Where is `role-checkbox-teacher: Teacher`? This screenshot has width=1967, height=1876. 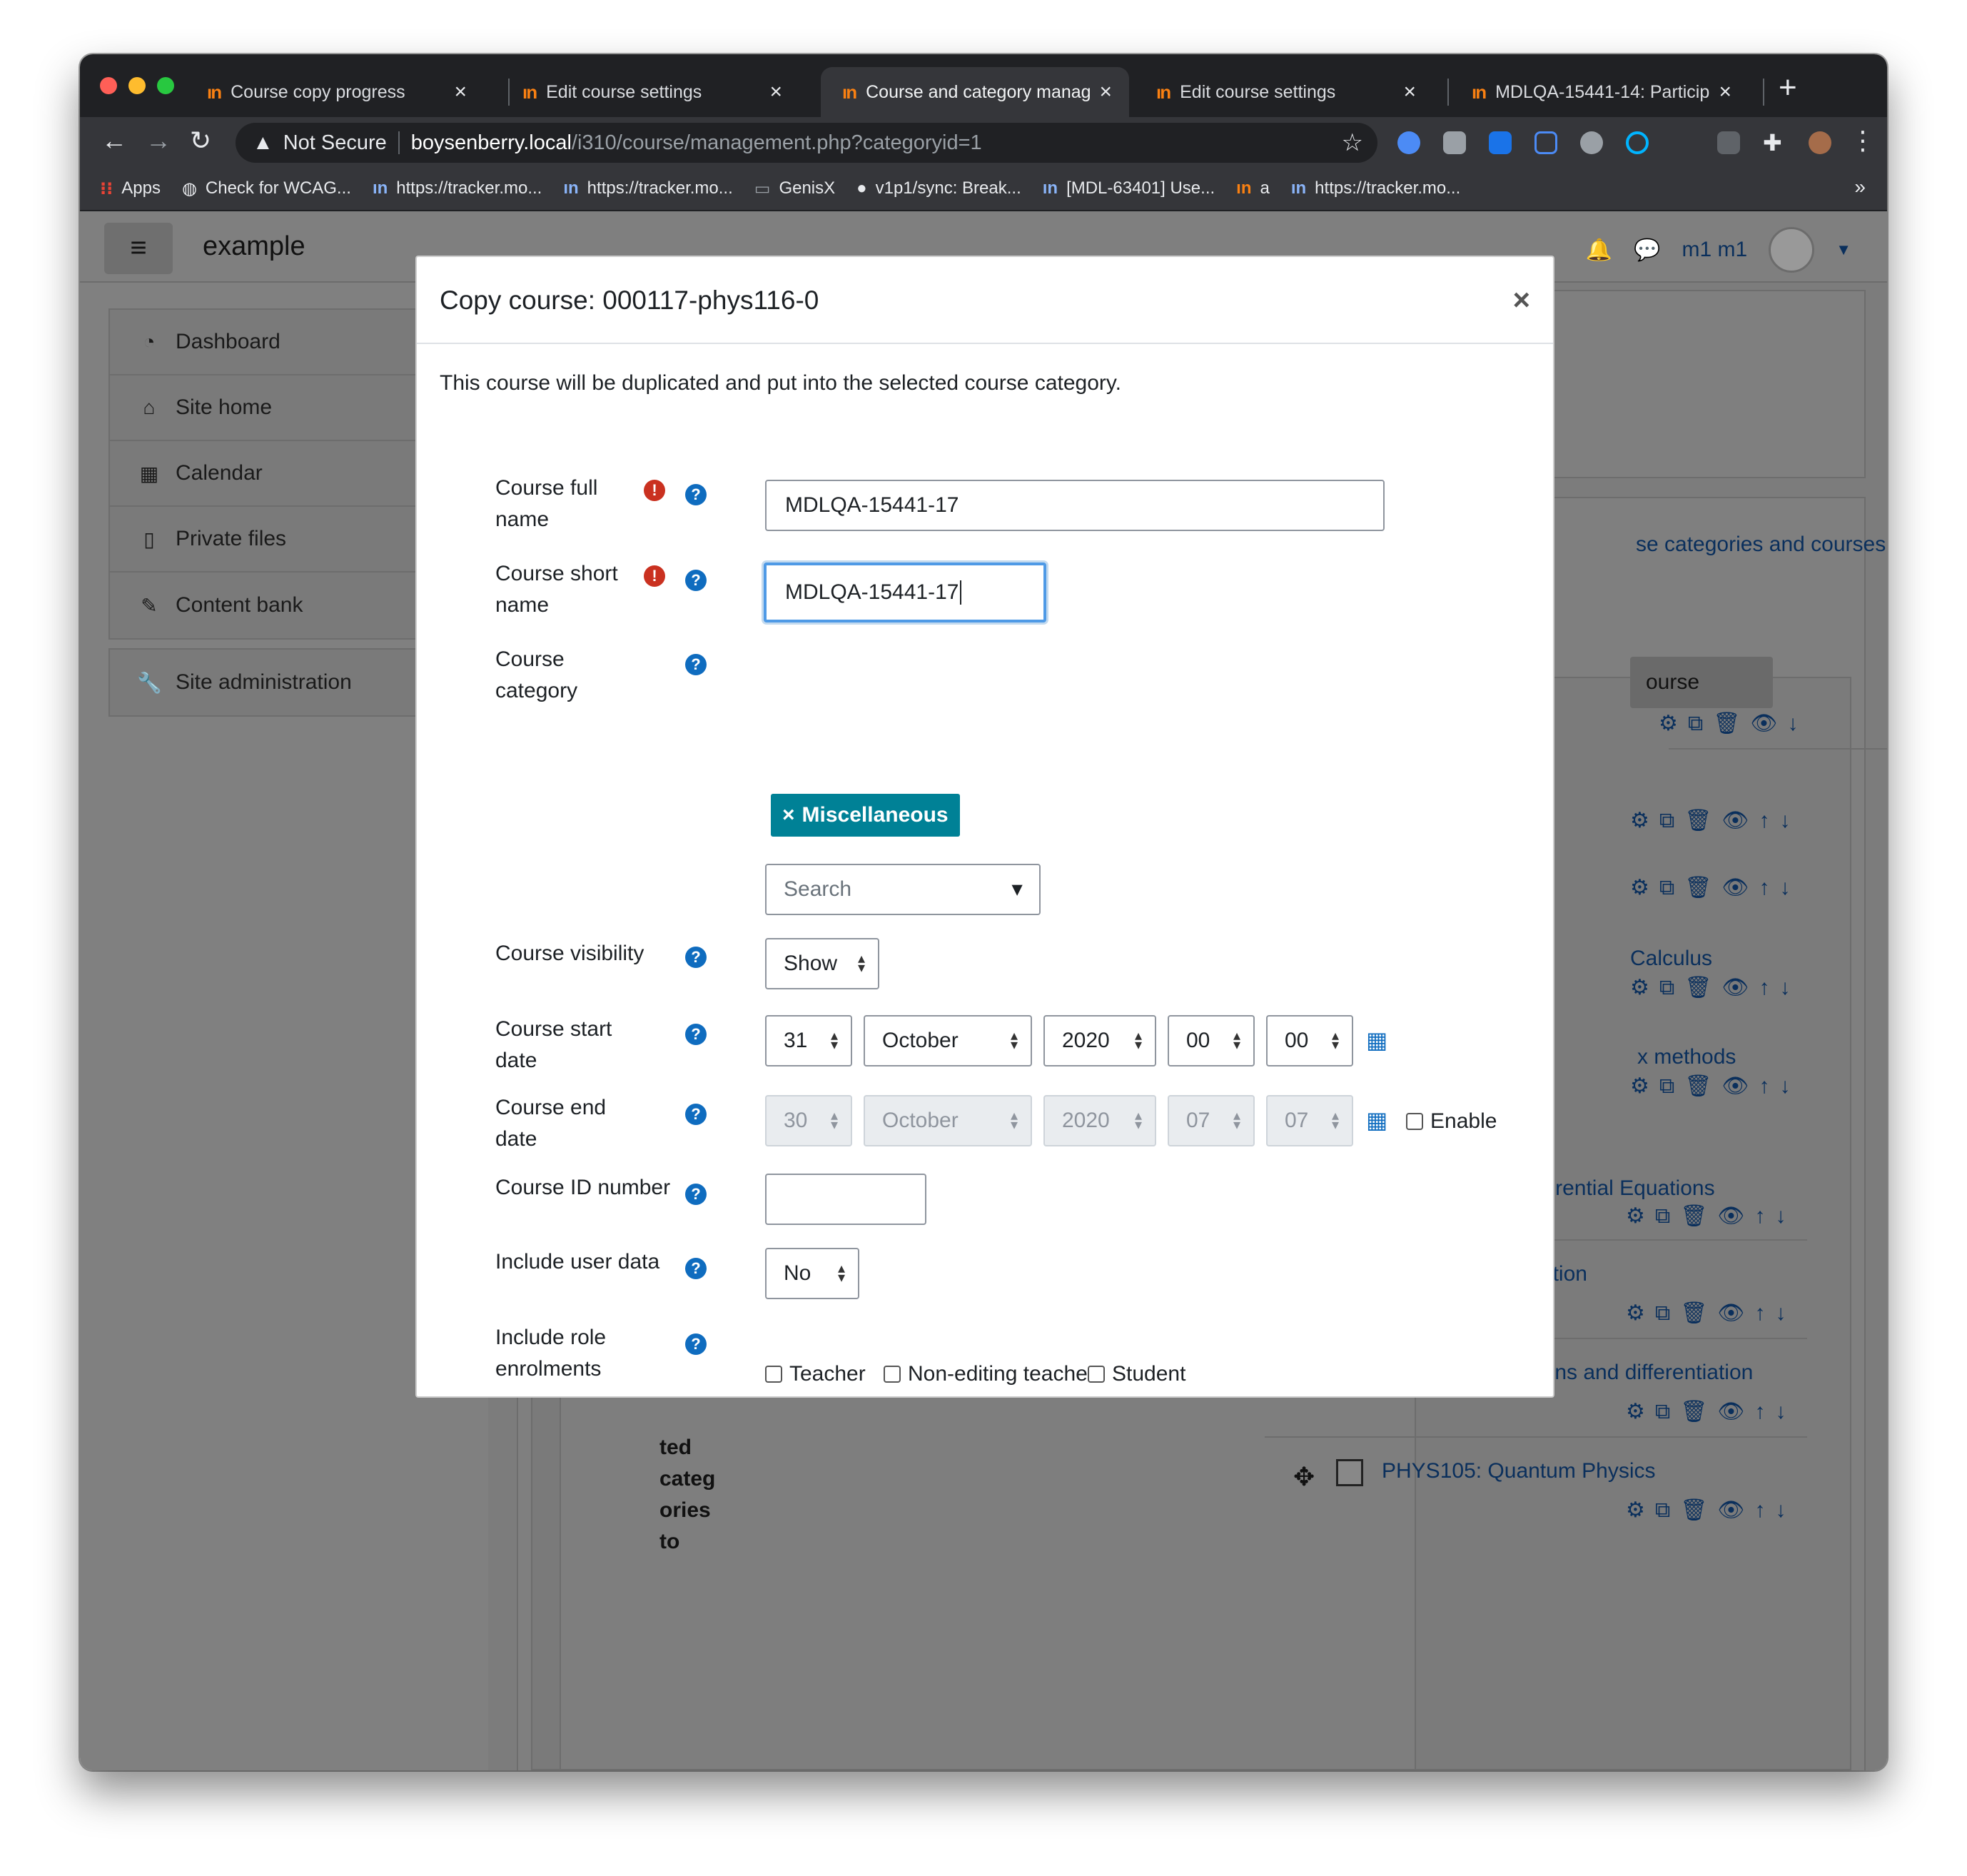 role-checkbox-teacher: Teacher is located at coordinates (815, 1374).